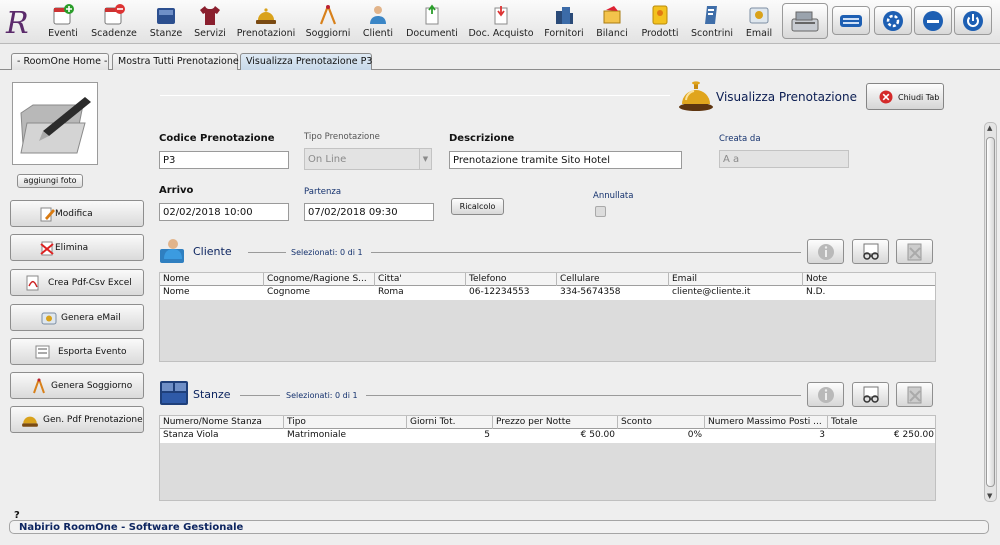 The width and height of the screenshot is (1000, 545). I want to click on stanze-view-button, so click(870, 394).